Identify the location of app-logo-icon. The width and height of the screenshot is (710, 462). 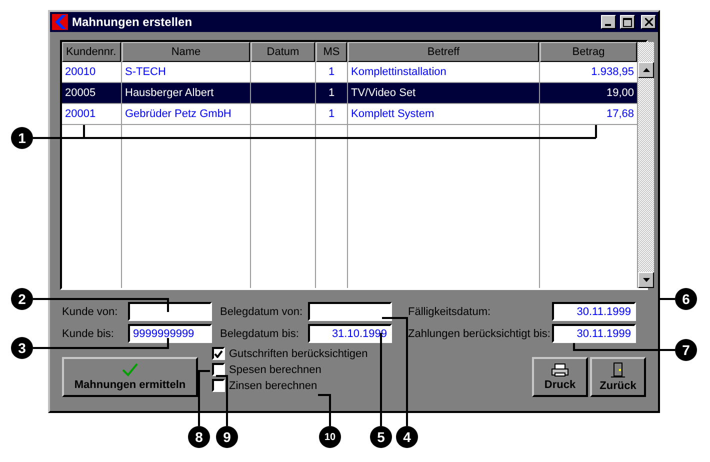
(60, 22).